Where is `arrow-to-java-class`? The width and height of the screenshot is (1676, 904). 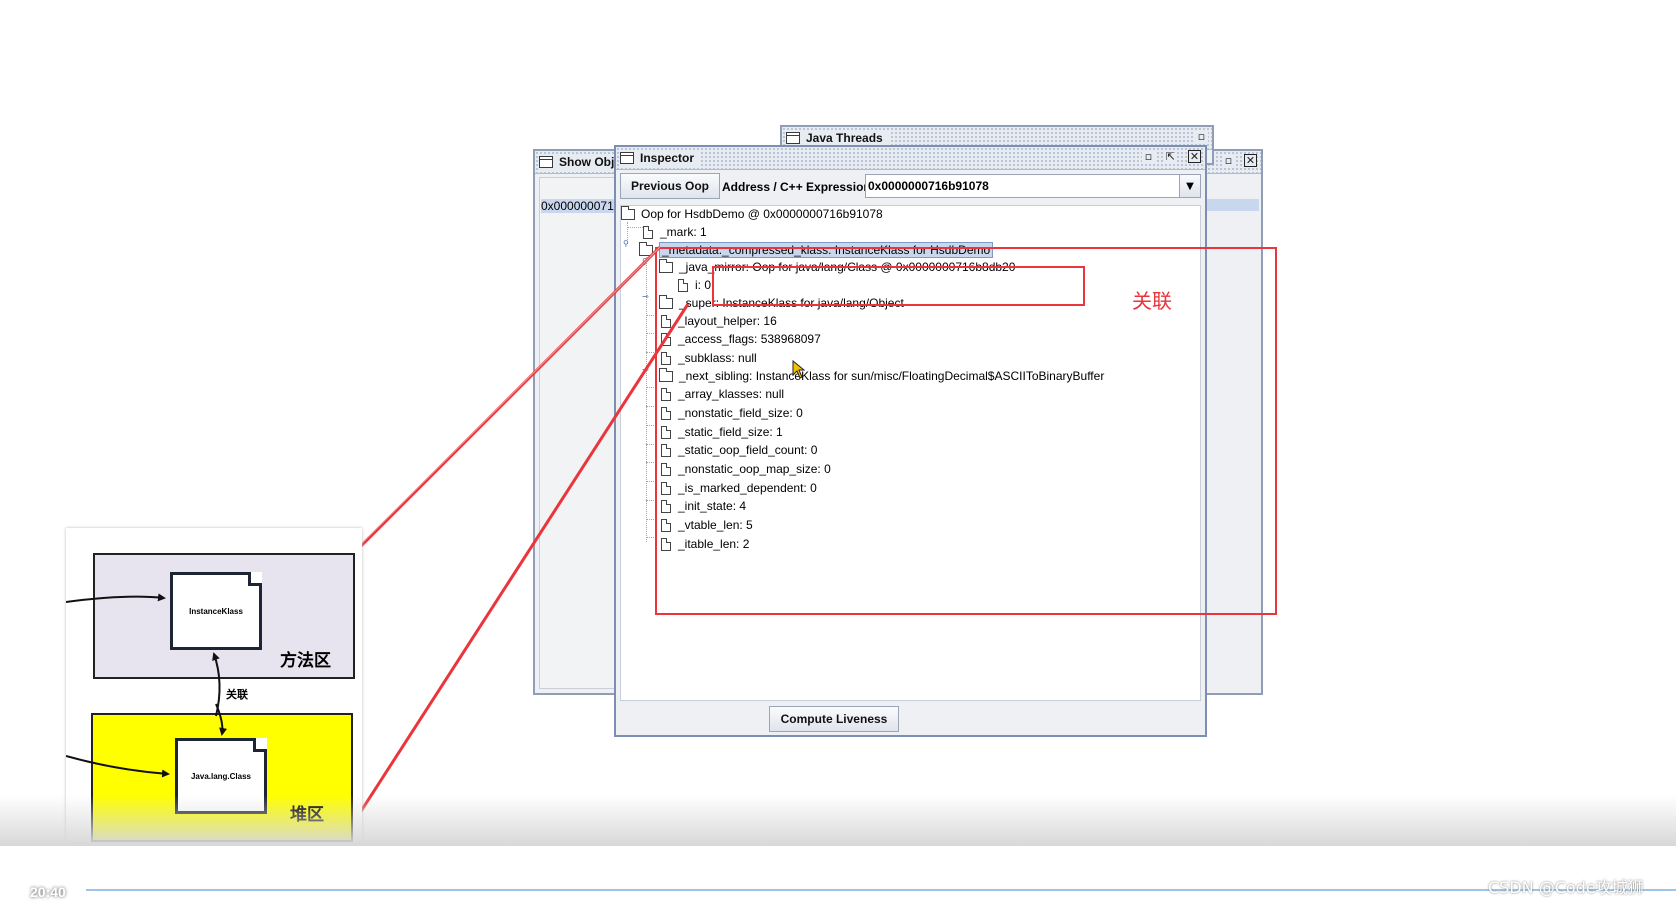 arrow-to-java-class is located at coordinates (516, 570).